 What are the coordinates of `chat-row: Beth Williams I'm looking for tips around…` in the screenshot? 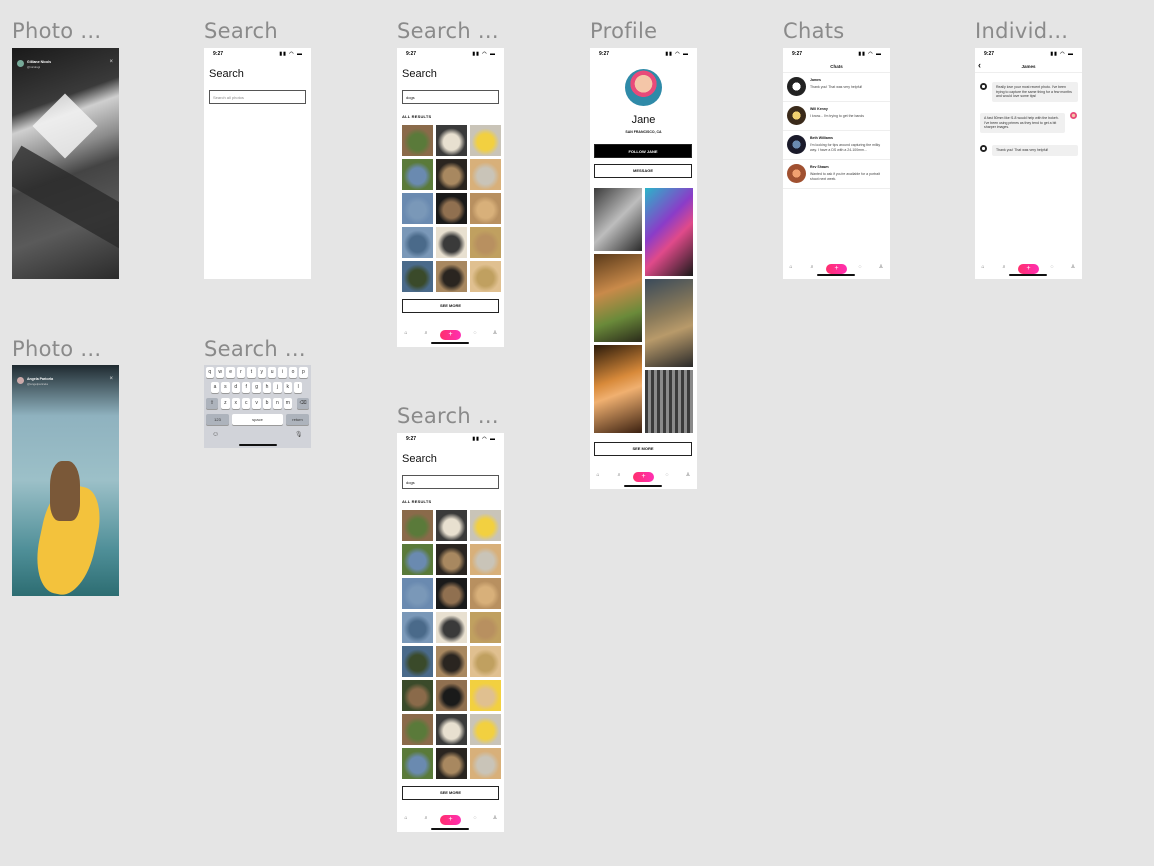 It's located at (836, 145).